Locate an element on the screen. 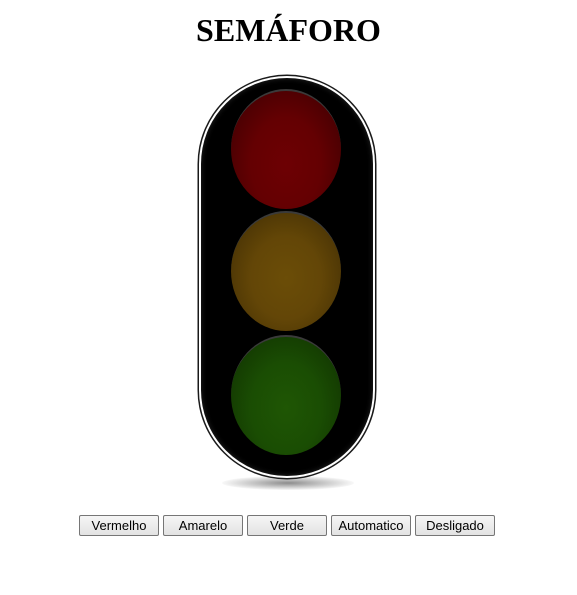 Image resolution: width=577 pixels, height=595 pixels. yellow-button: Amarelo is located at coordinates (203, 525).